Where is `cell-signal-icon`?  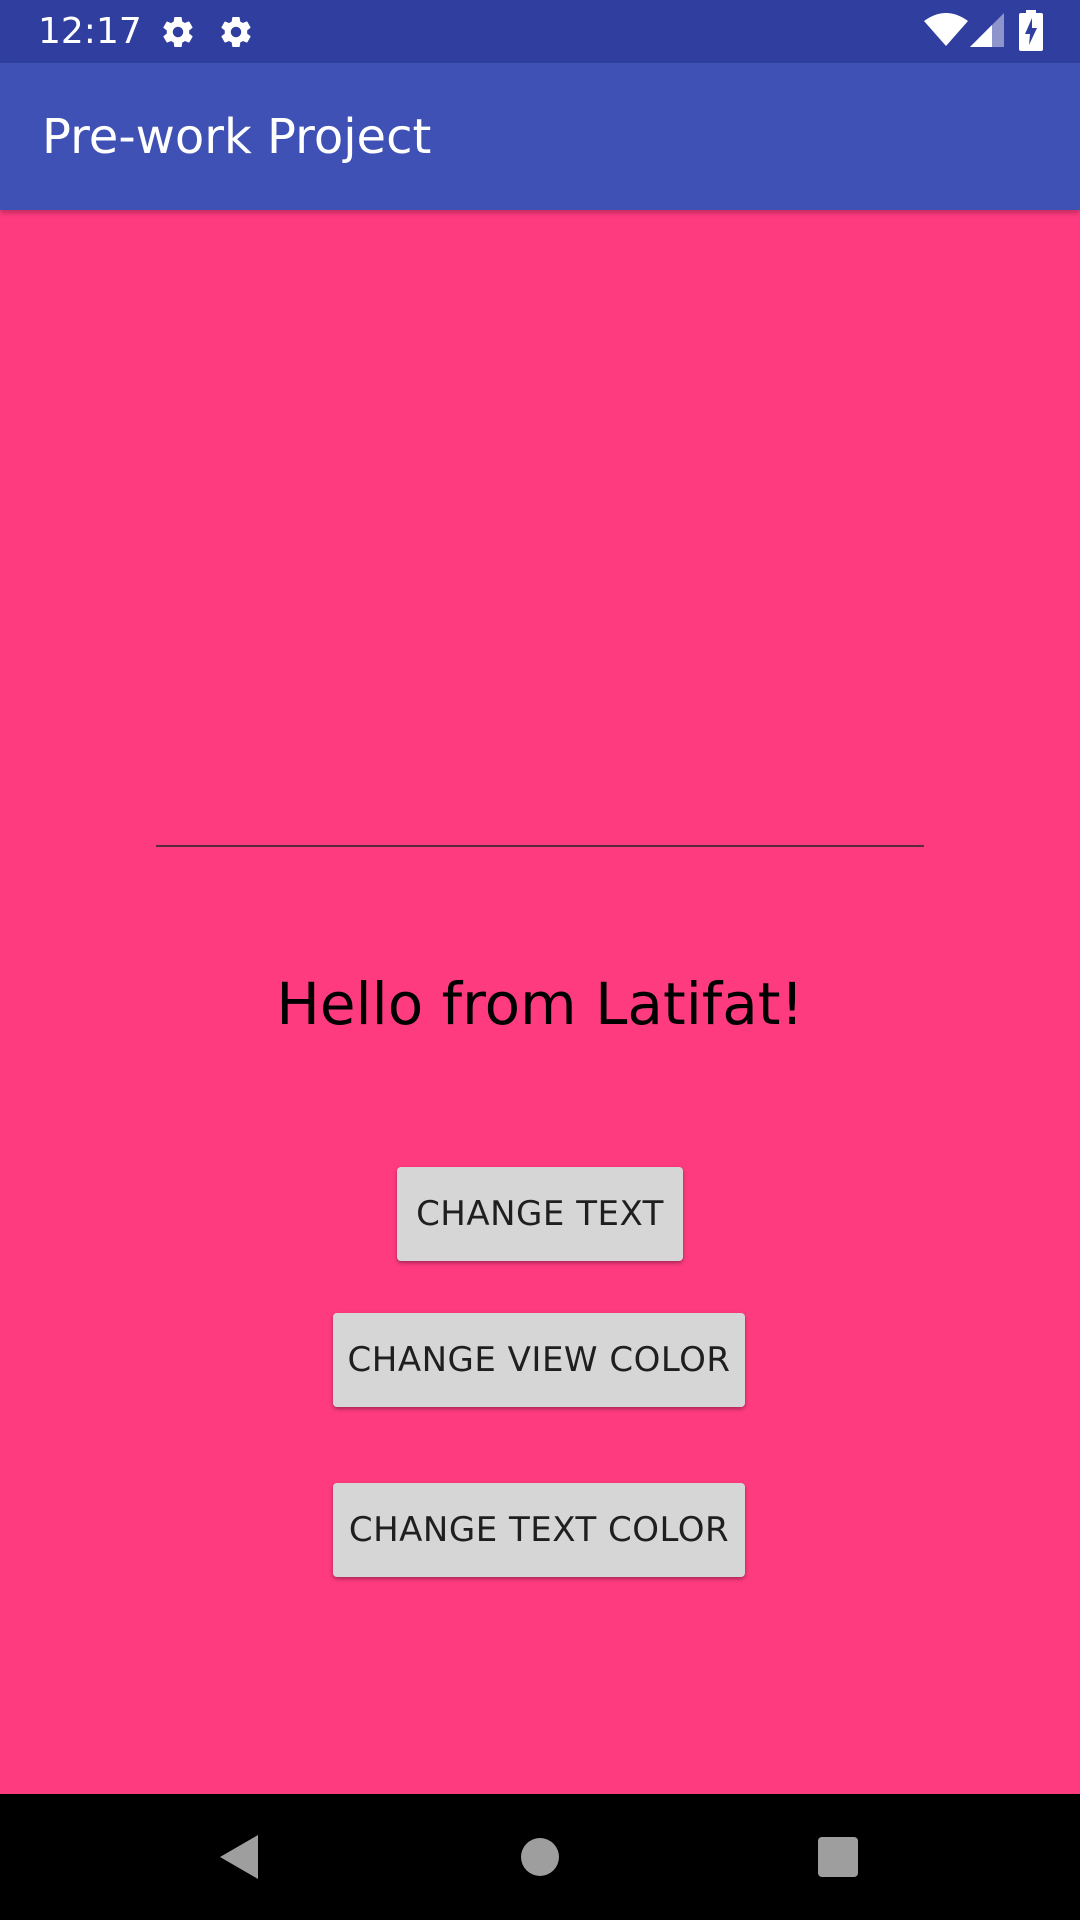 cell-signal-icon is located at coordinates (987, 30).